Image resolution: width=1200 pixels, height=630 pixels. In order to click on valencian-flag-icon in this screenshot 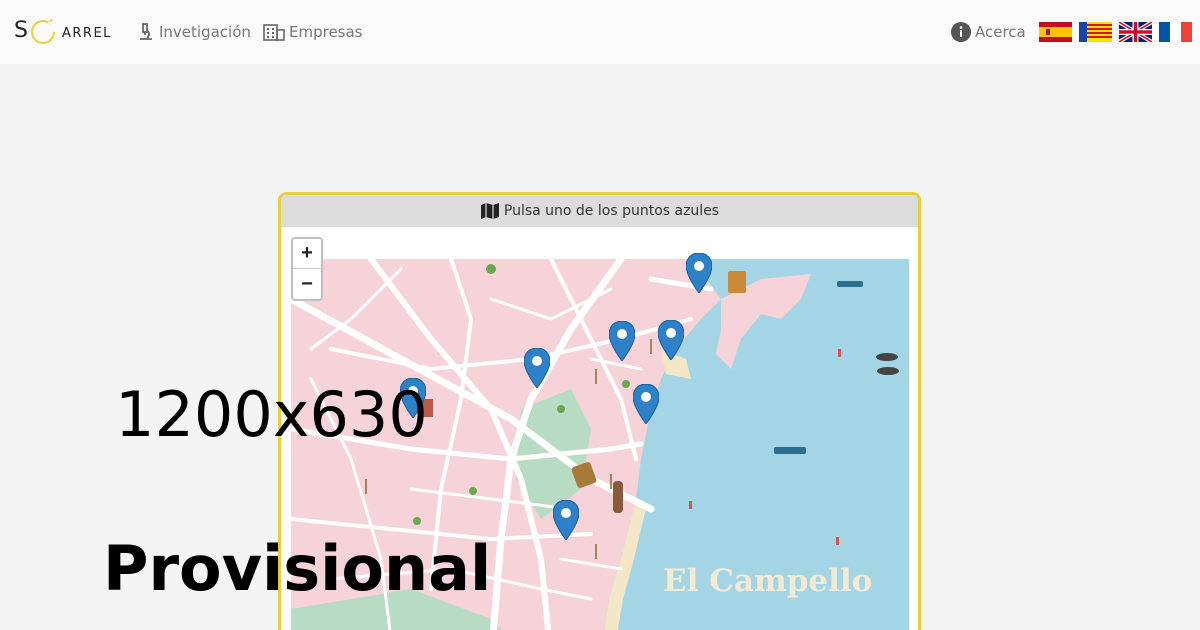, I will do `click(1095, 32)`.